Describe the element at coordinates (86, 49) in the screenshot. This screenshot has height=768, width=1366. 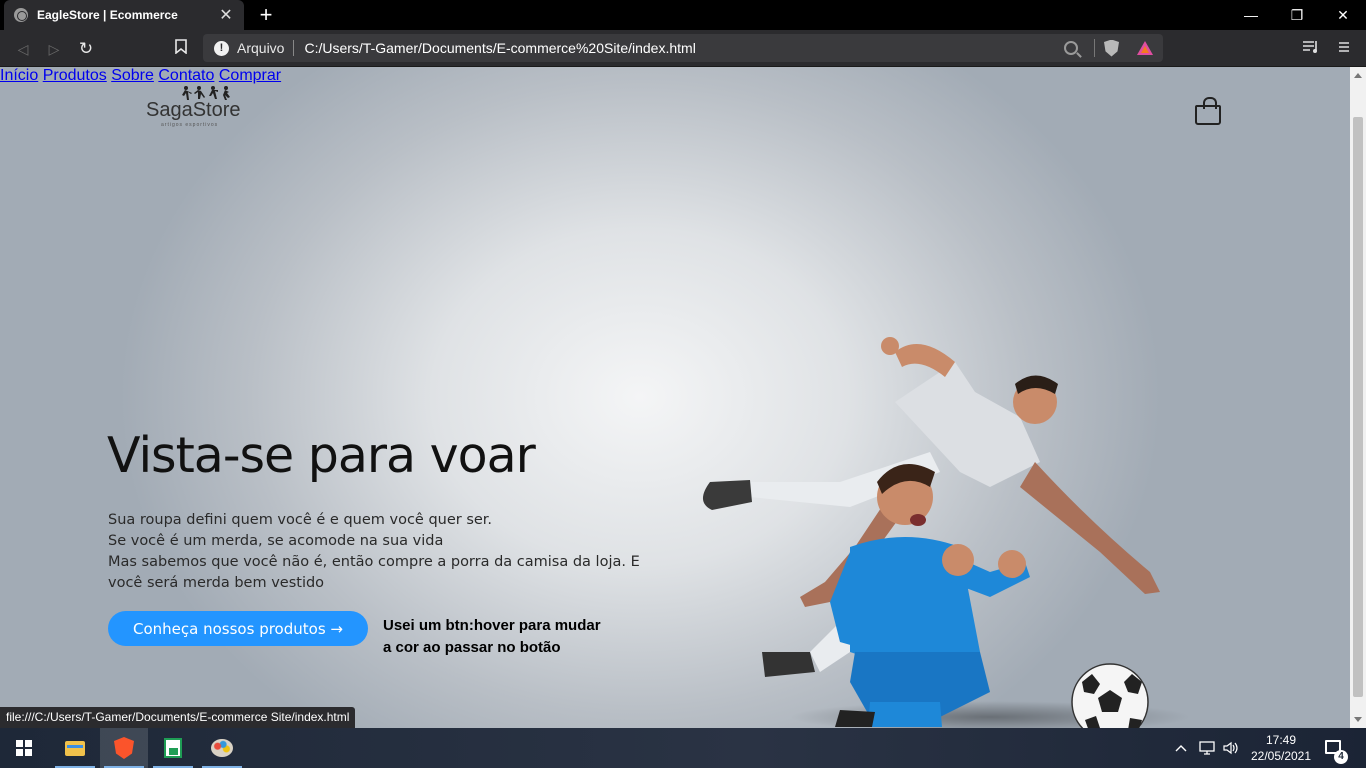
I see `reload-icon: ↻` at that location.